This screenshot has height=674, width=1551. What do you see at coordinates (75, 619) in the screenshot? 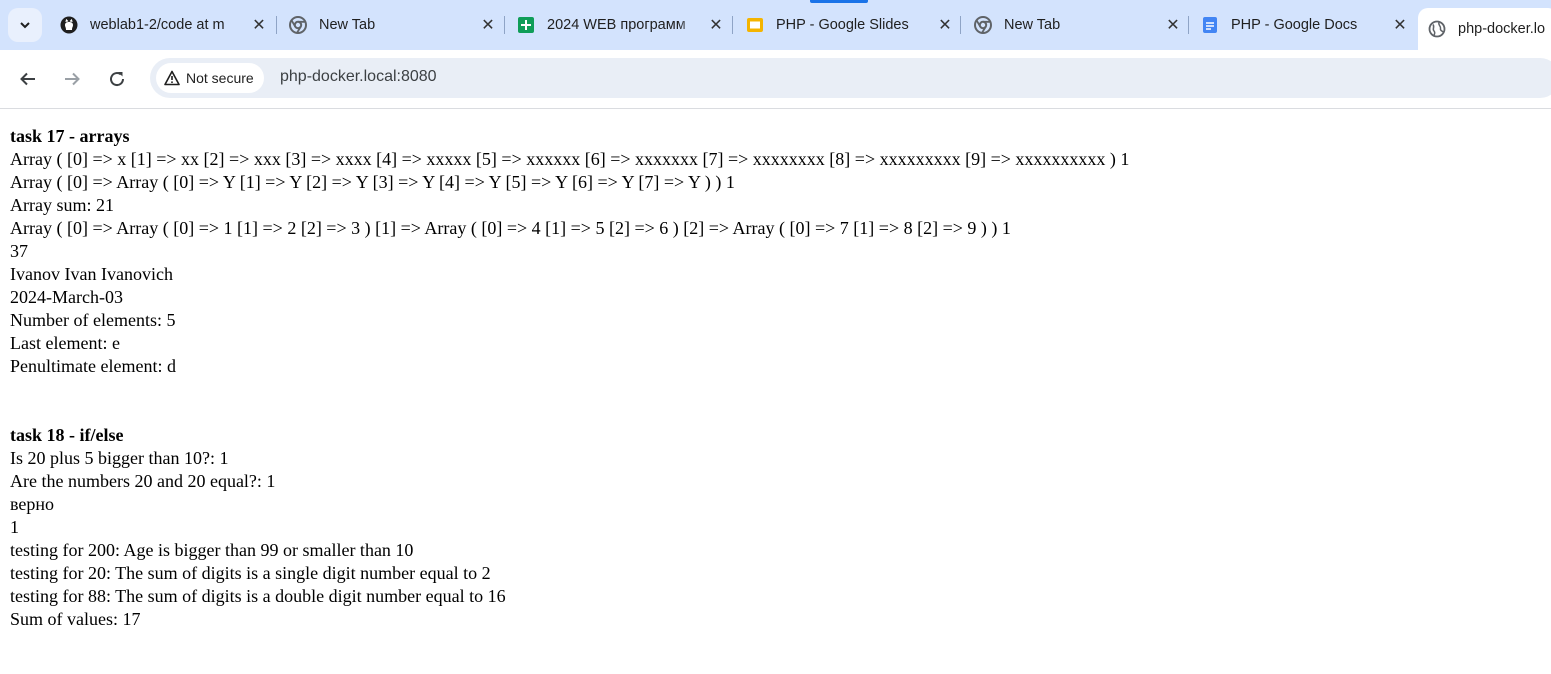
I see `task18-line: Sum of values: 17` at bounding box center [75, 619].